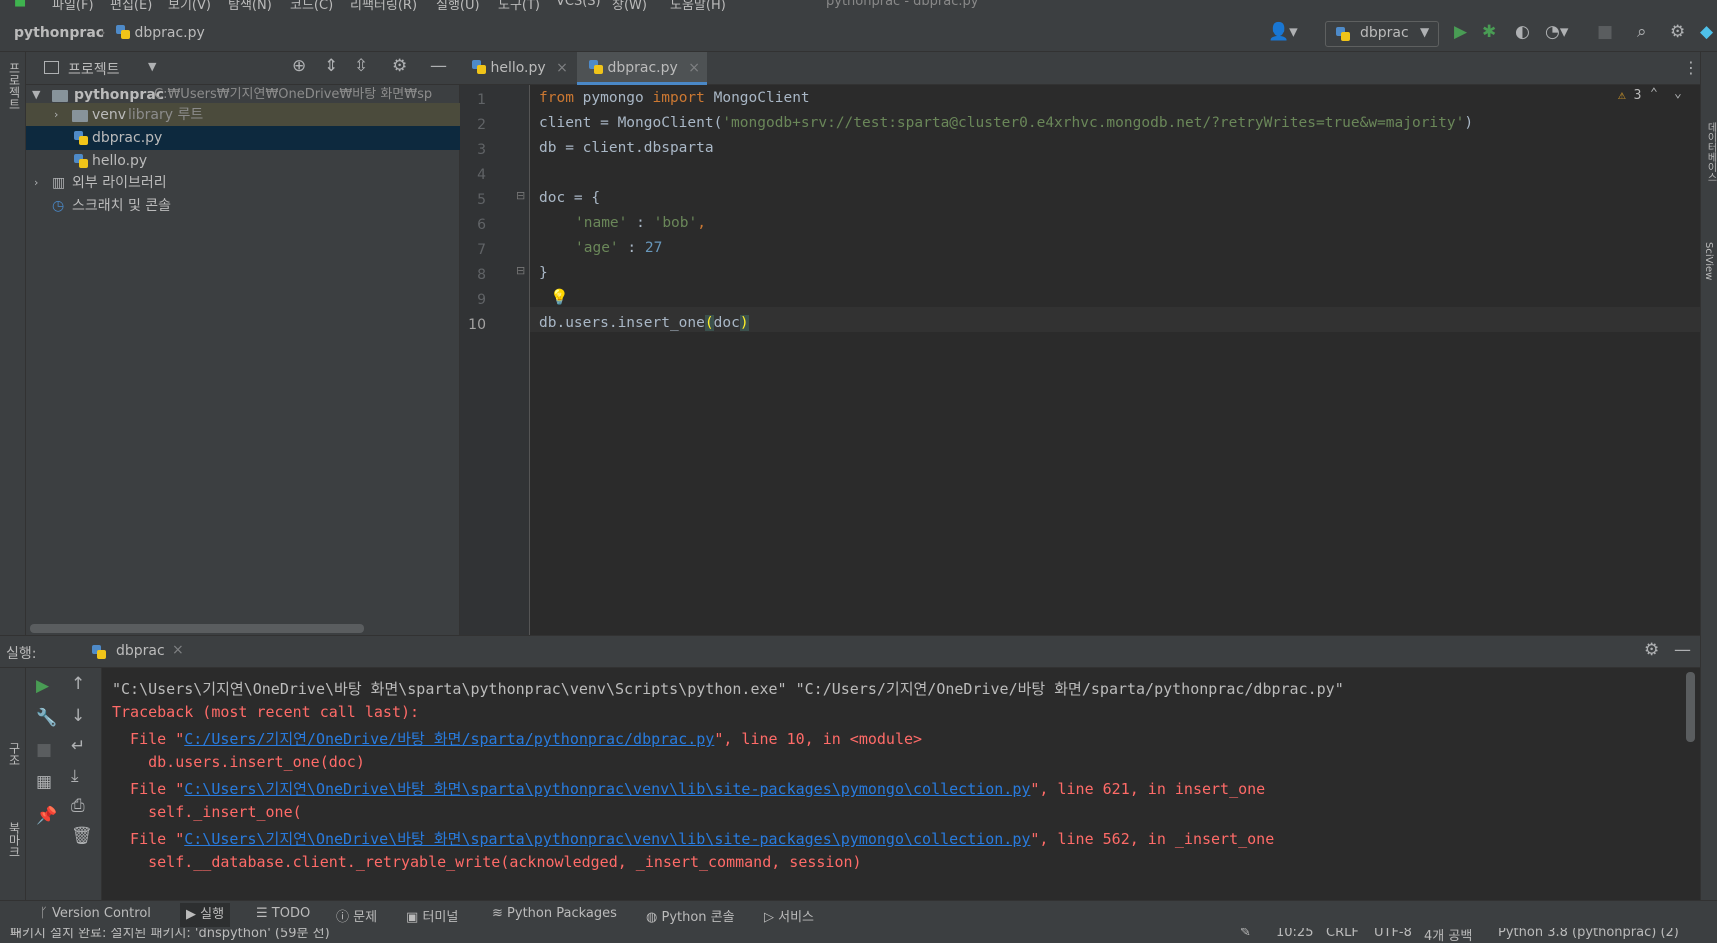 This screenshot has height=943, width=1717. Describe the element at coordinates (78, 716) in the screenshot. I see `arrow-down-icon: ↓` at that location.